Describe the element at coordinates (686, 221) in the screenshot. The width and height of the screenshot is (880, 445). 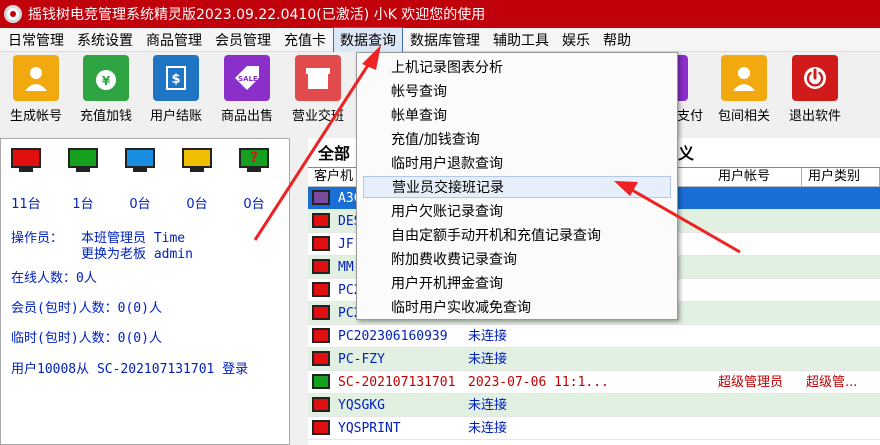
I see `arrow-to-item` at that location.